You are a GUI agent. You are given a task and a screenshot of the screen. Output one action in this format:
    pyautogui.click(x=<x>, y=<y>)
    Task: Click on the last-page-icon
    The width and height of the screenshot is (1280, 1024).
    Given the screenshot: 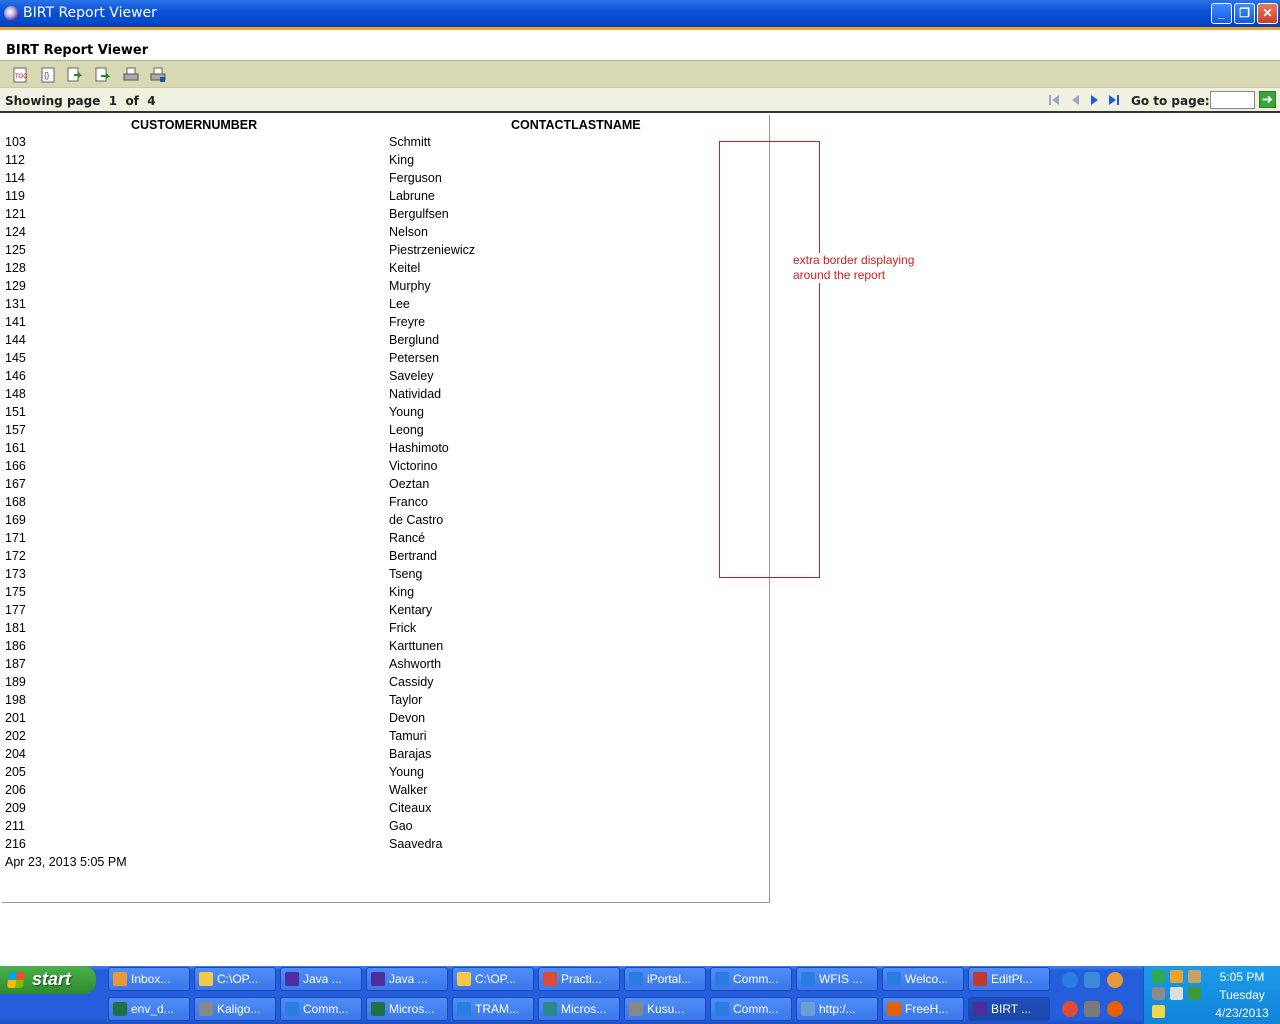 What is the action you would take?
    pyautogui.click(x=1114, y=100)
    